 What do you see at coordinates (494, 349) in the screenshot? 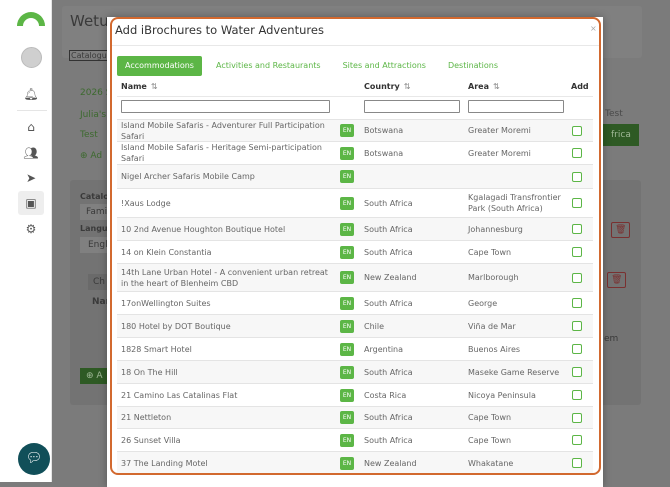
I see `row-area: Buenos Aires` at bounding box center [494, 349].